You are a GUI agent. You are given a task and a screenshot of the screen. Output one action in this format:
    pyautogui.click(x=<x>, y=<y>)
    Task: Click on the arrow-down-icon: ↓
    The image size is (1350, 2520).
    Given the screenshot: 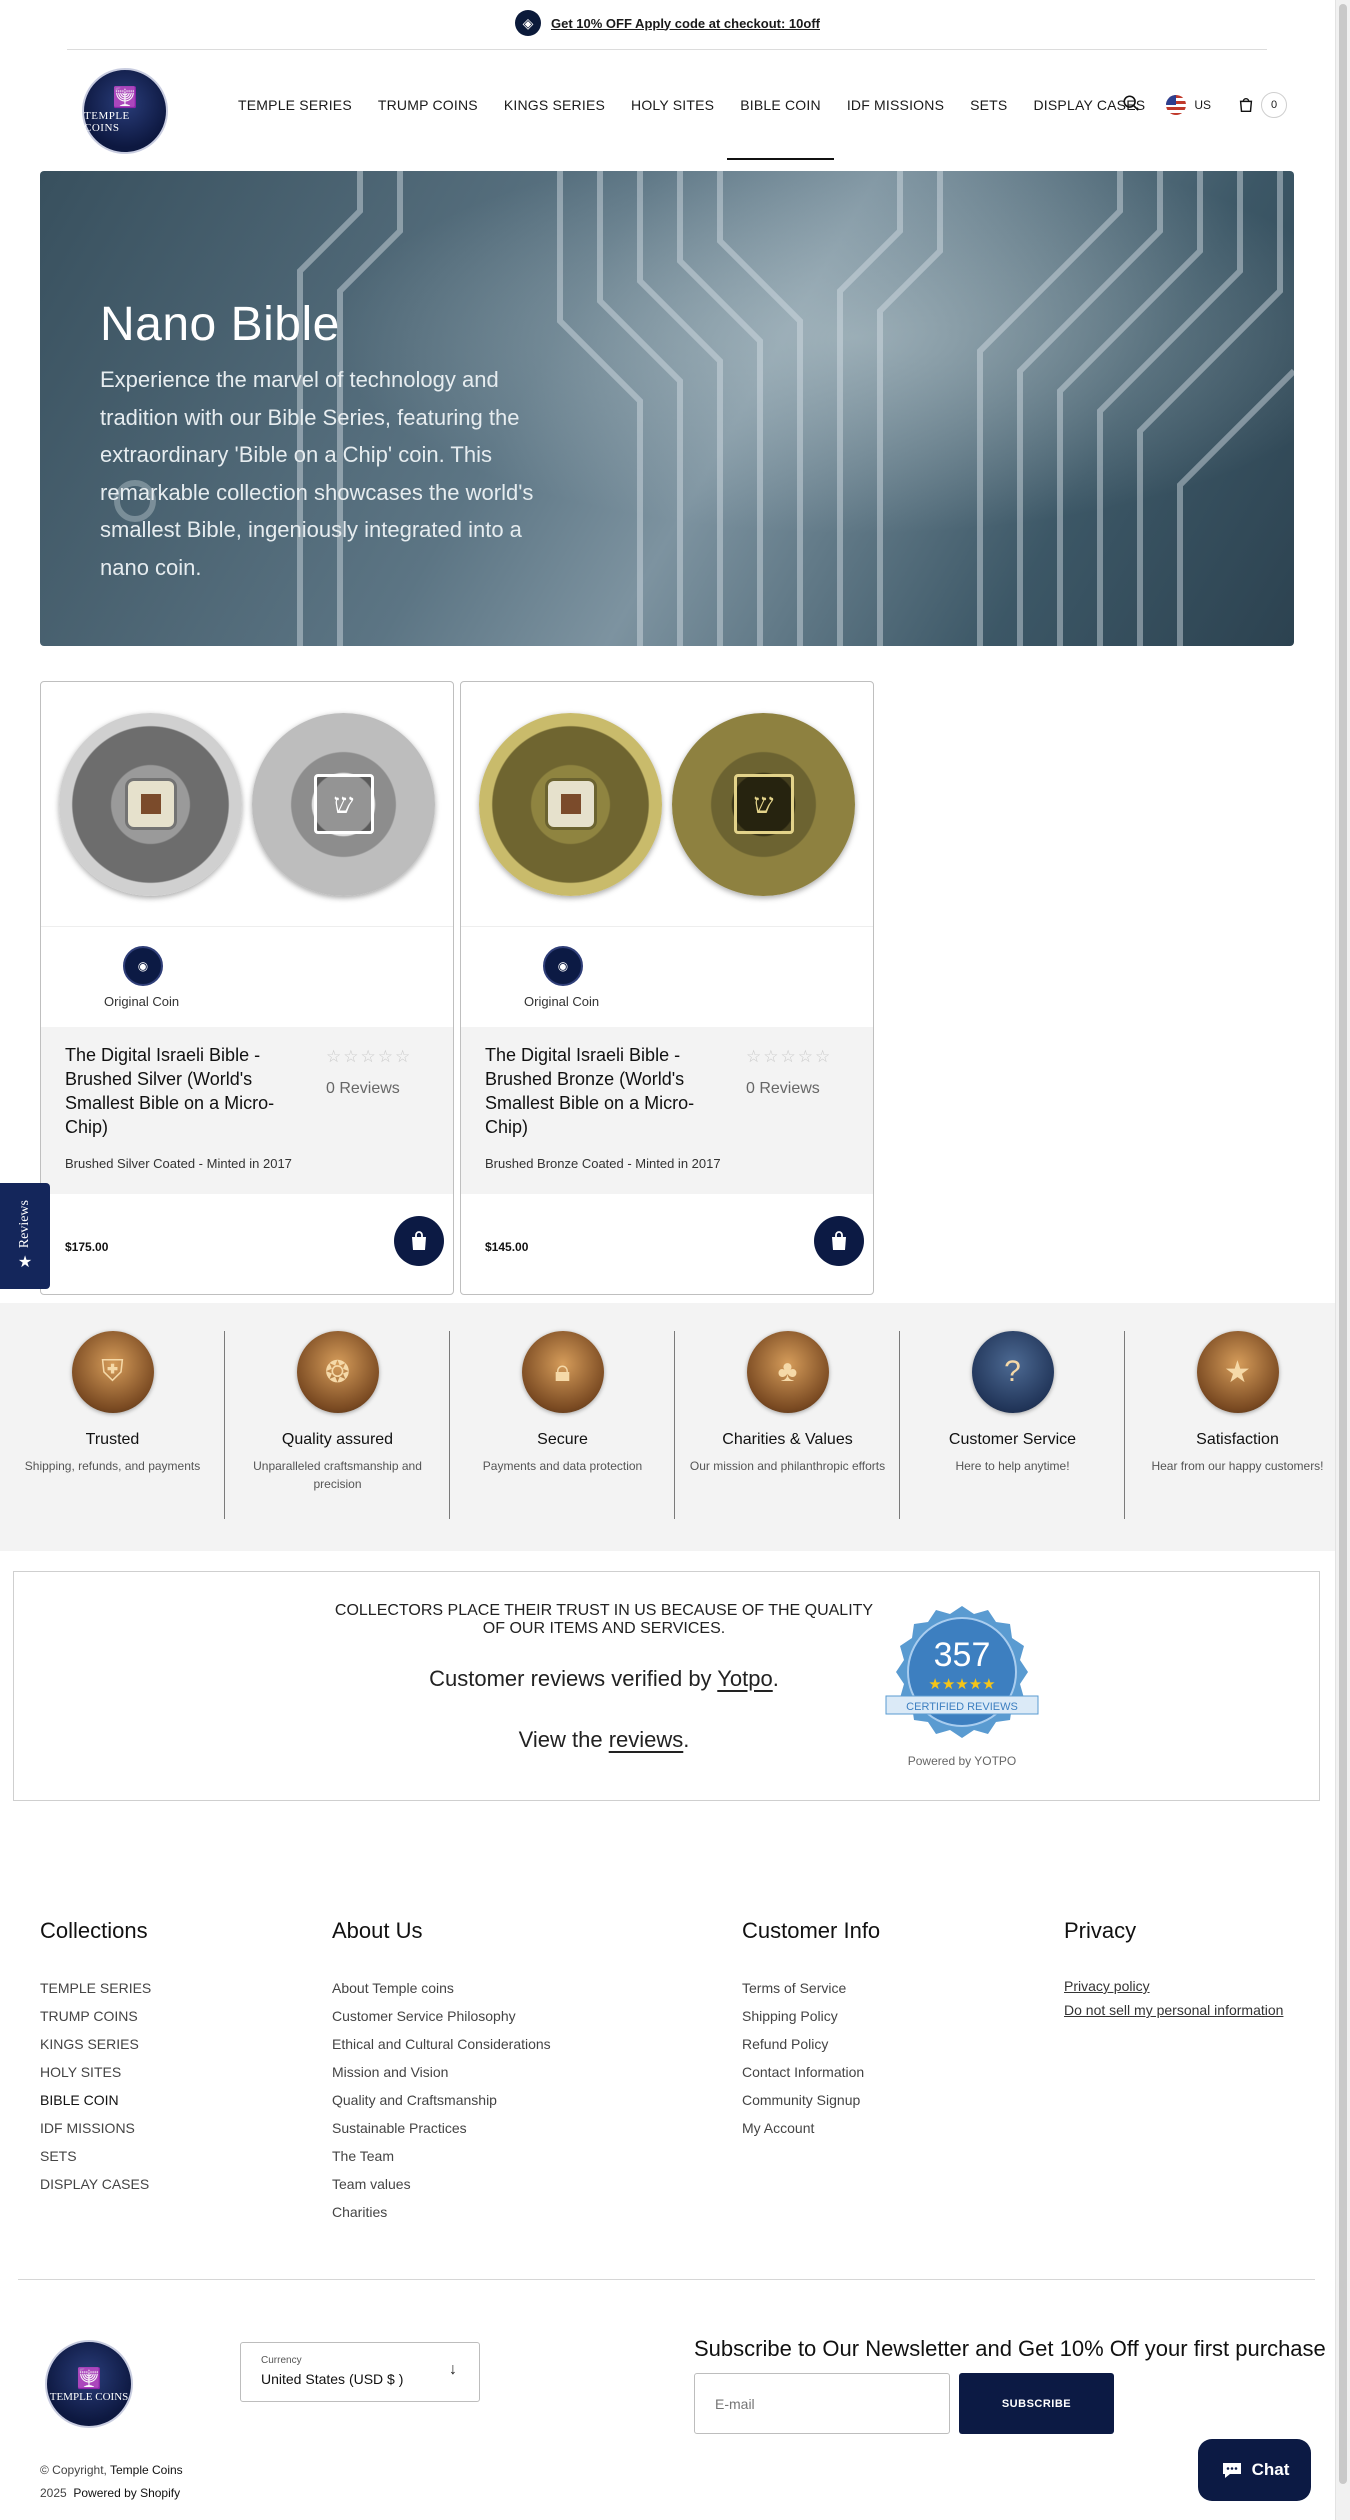 What is the action you would take?
    pyautogui.click(x=453, y=2369)
    